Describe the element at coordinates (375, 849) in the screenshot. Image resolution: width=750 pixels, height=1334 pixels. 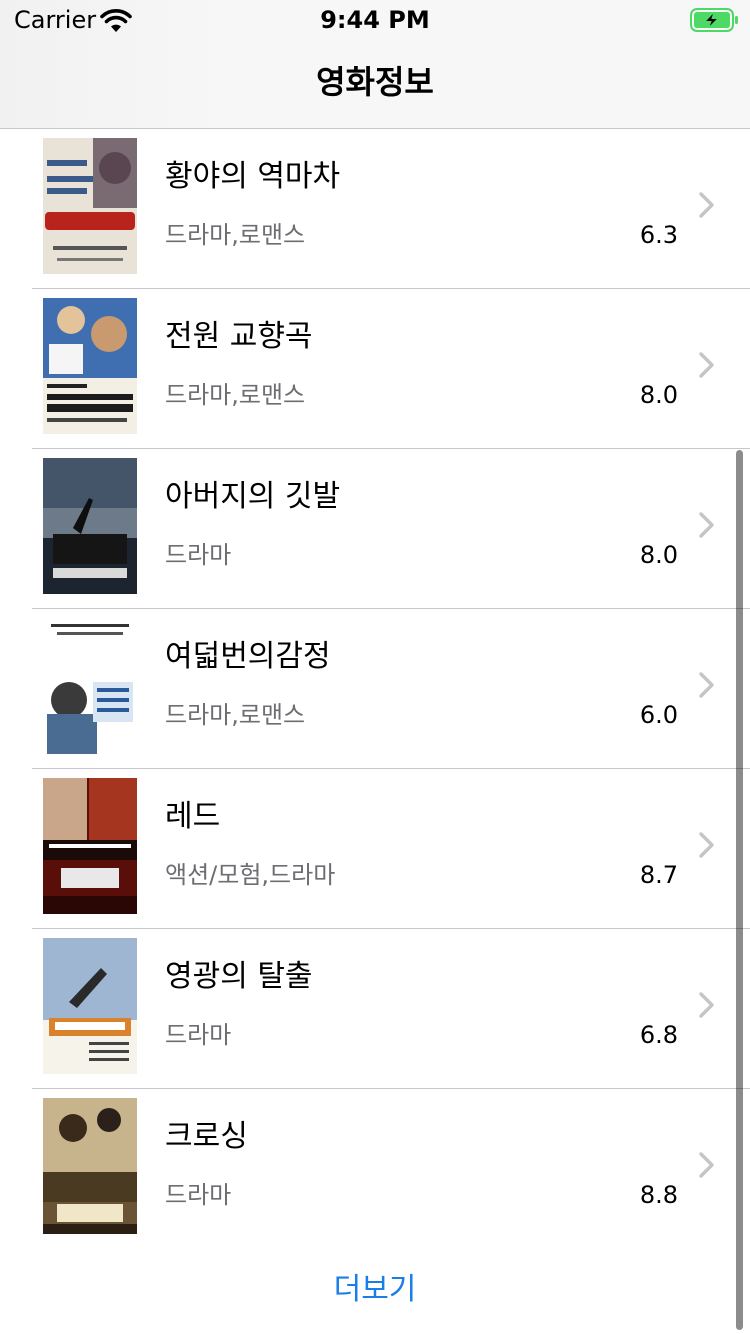
I see `movie-row: 레드 액션/모험,드라마 8.7` at that location.